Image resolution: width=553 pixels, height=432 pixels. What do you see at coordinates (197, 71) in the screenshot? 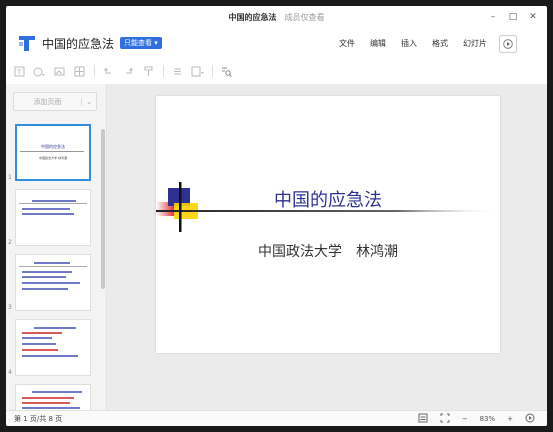
I see `layout-icon` at bounding box center [197, 71].